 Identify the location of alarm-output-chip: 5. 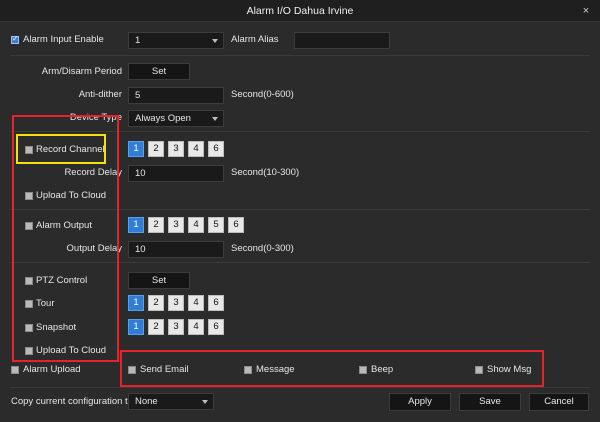
(216, 225).